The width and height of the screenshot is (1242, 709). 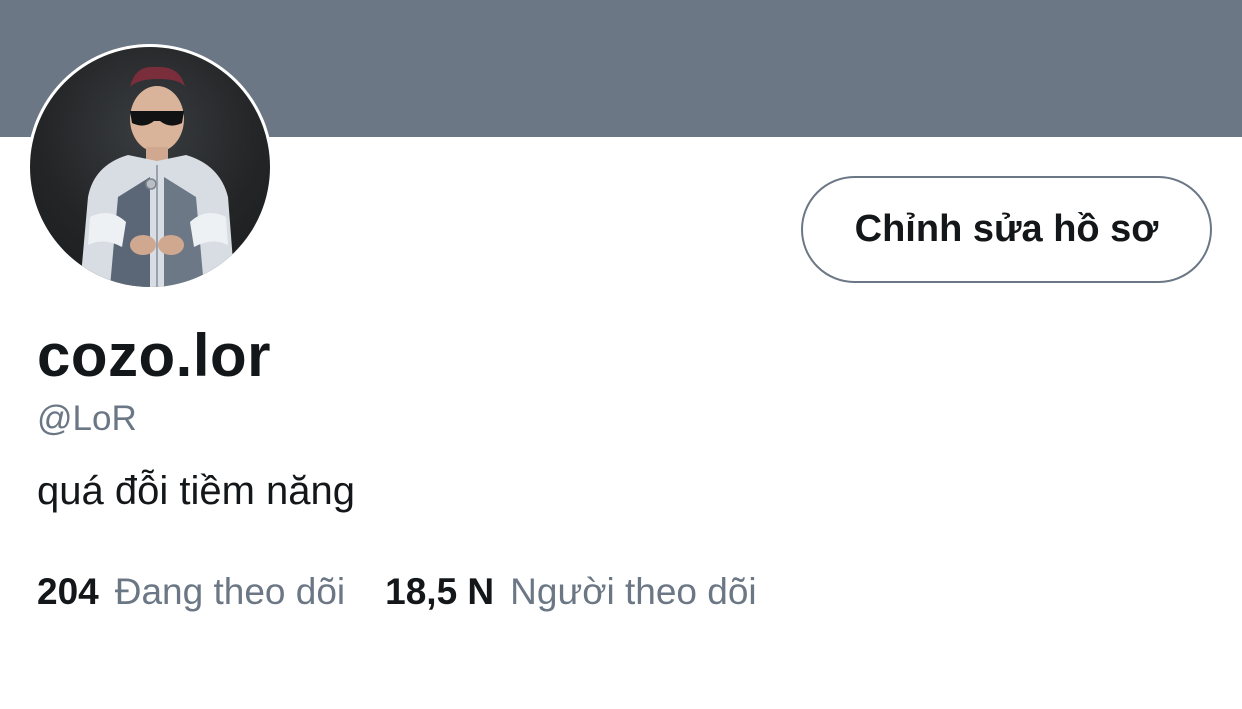 What do you see at coordinates (154, 355) in the screenshot?
I see `display-name: cozo.lor` at bounding box center [154, 355].